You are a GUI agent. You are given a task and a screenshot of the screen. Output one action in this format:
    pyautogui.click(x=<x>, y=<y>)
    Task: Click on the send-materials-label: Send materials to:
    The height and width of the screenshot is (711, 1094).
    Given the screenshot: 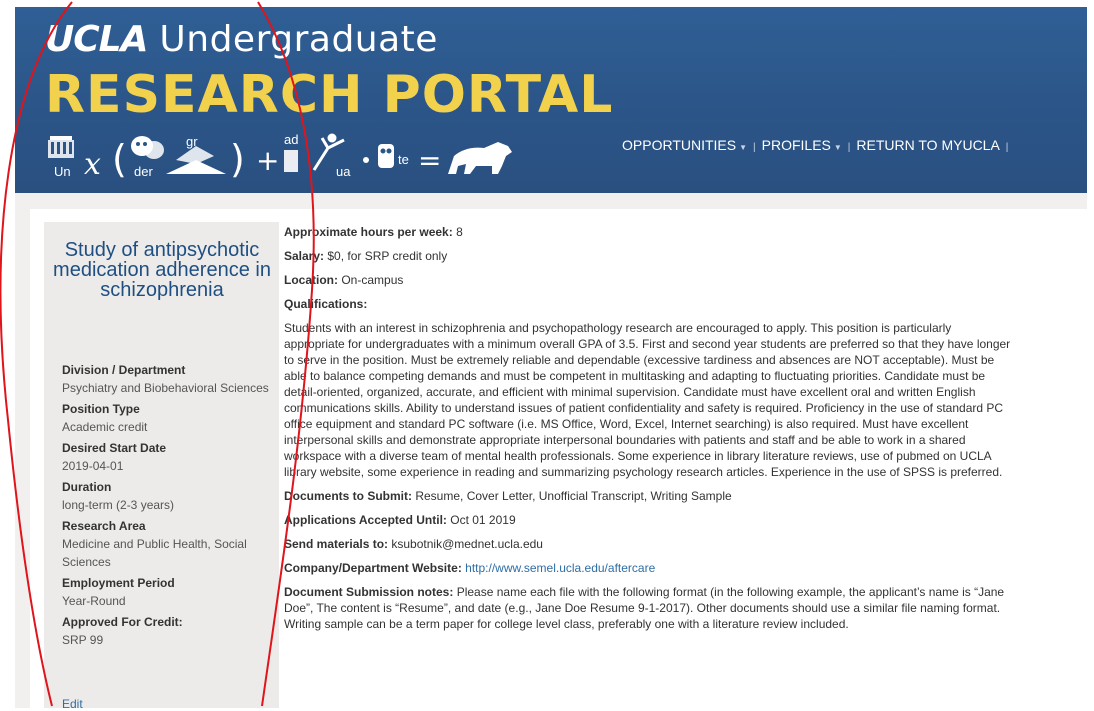 What is the action you would take?
    pyautogui.click(x=336, y=544)
    